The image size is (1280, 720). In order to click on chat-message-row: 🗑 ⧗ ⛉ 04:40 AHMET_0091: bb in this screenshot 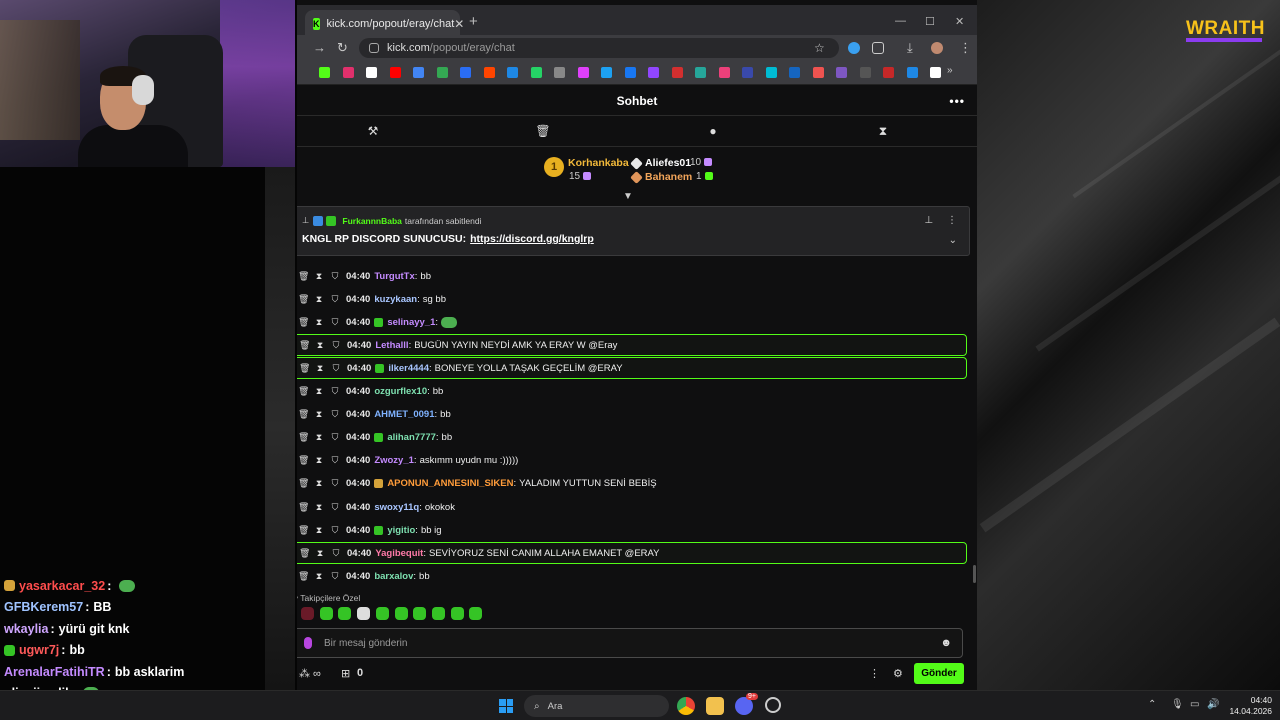, I will do `click(632, 415)`.